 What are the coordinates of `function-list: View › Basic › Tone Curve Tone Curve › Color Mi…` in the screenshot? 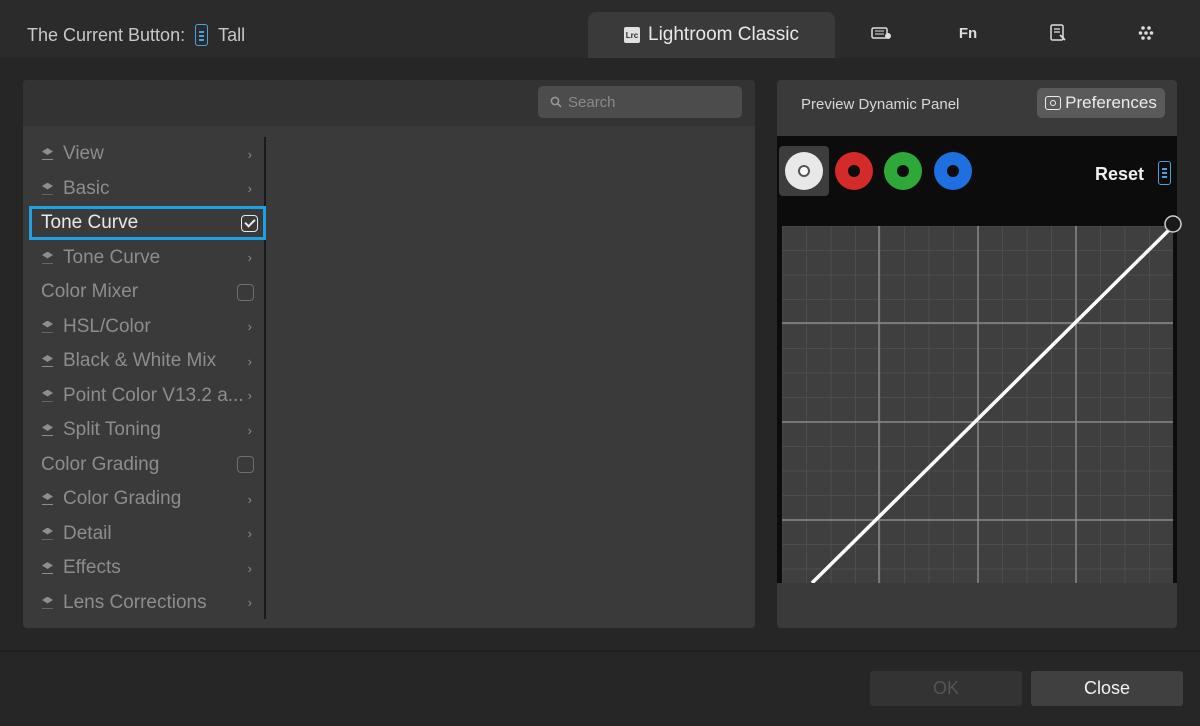 It's located at (144, 378).